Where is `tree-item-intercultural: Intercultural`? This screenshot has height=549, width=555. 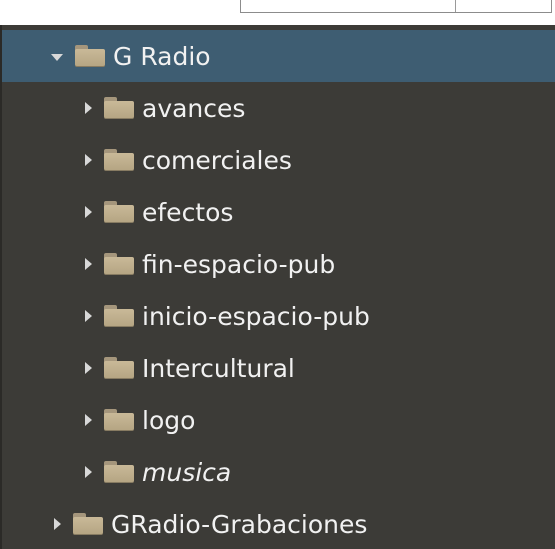 tree-item-intercultural: Intercultural is located at coordinates (278, 368).